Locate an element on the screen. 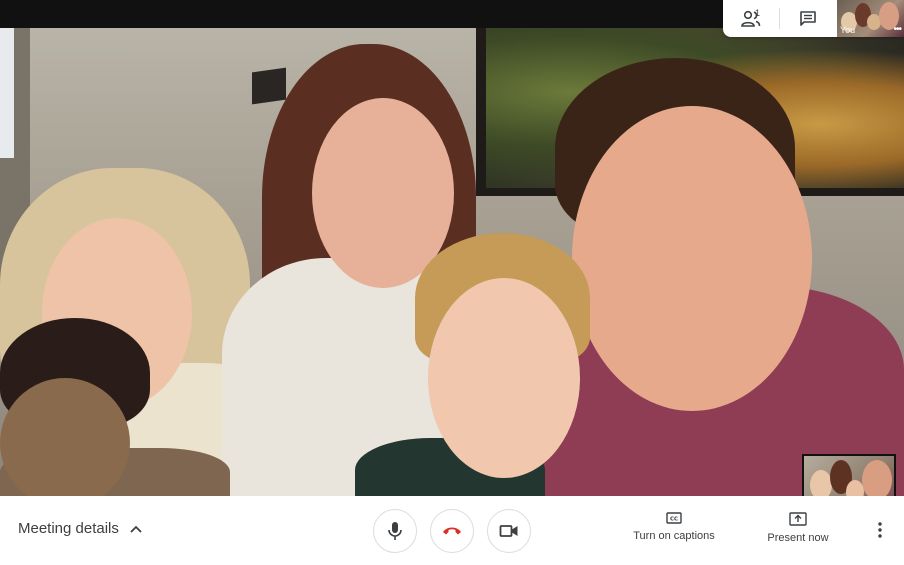 This screenshot has width=904, height=565. chevron-up-icon is located at coordinates (136, 529).